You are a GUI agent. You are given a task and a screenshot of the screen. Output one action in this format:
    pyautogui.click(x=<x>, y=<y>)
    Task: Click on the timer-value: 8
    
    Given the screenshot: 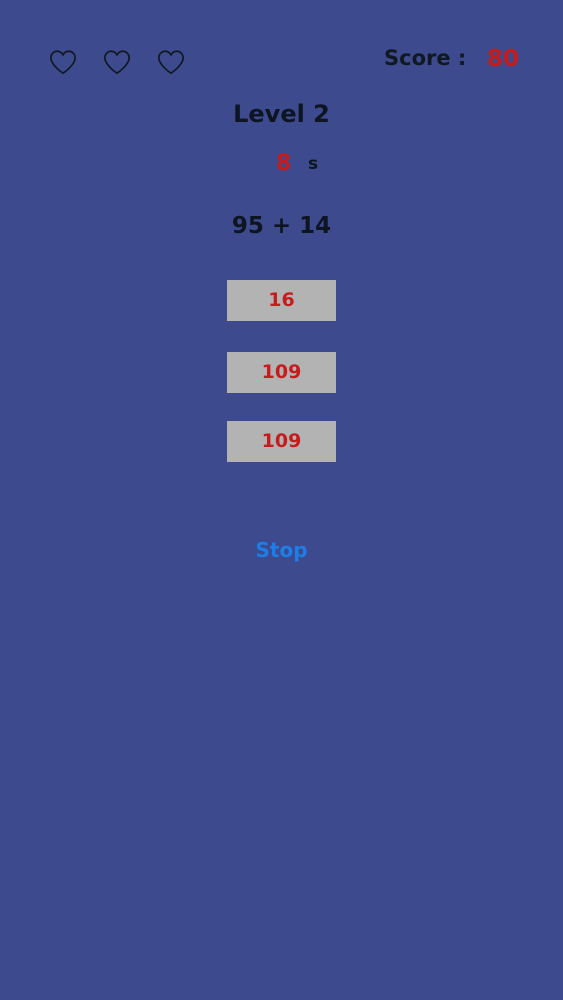 What is the action you would take?
    pyautogui.click(x=284, y=163)
    